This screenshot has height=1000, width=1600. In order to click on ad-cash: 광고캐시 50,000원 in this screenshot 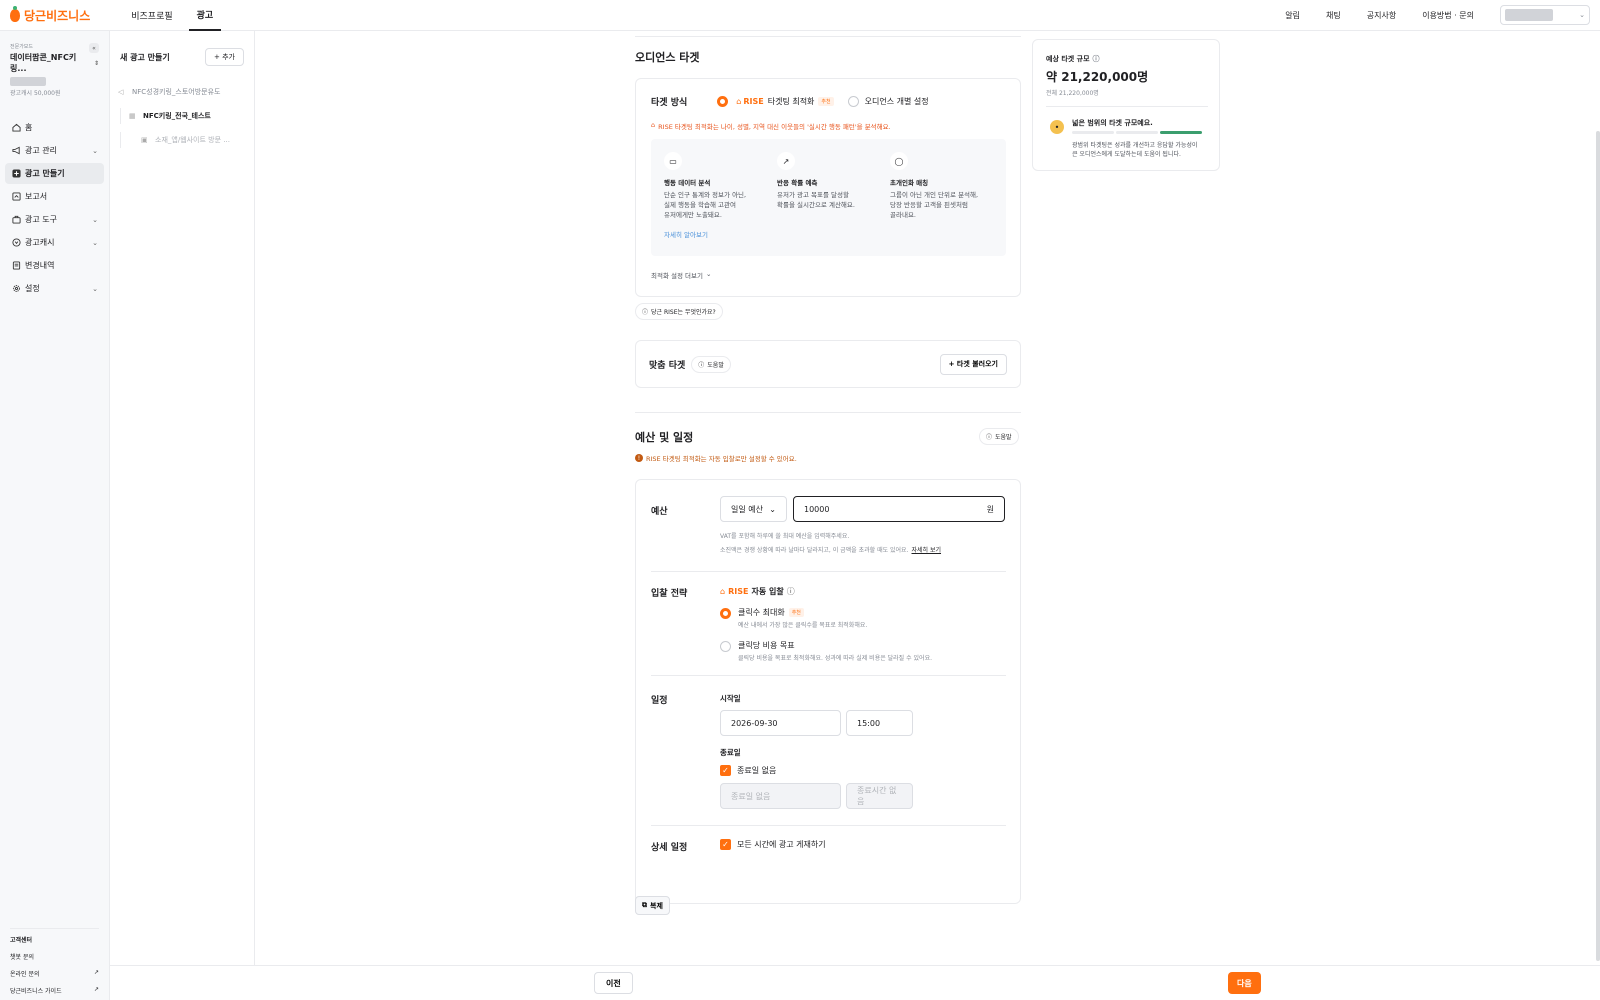, I will do `click(35, 93)`.